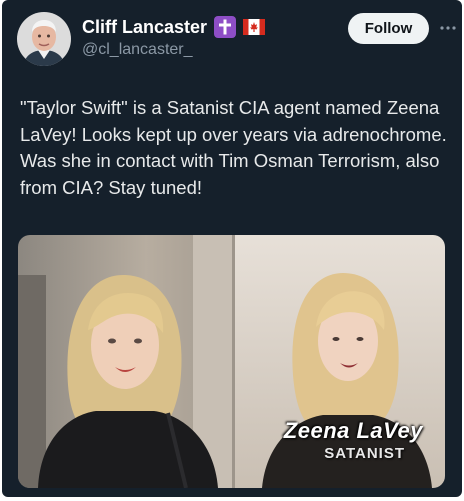  I want to click on more-dots-icon, so click(448, 28).